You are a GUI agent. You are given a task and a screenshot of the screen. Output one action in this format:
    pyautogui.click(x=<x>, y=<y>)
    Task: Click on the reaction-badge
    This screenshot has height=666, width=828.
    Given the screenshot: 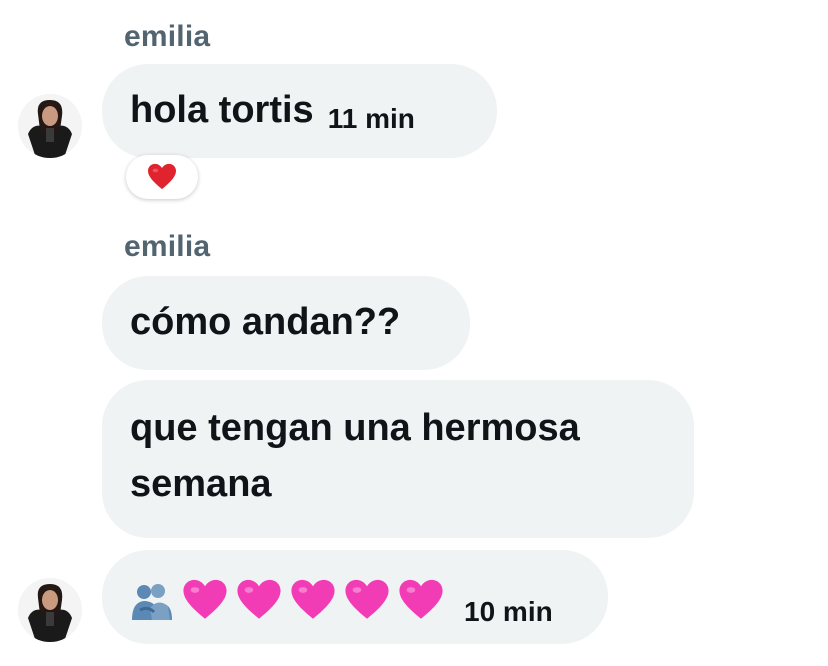 What is the action you would take?
    pyautogui.click(x=162, y=177)
    